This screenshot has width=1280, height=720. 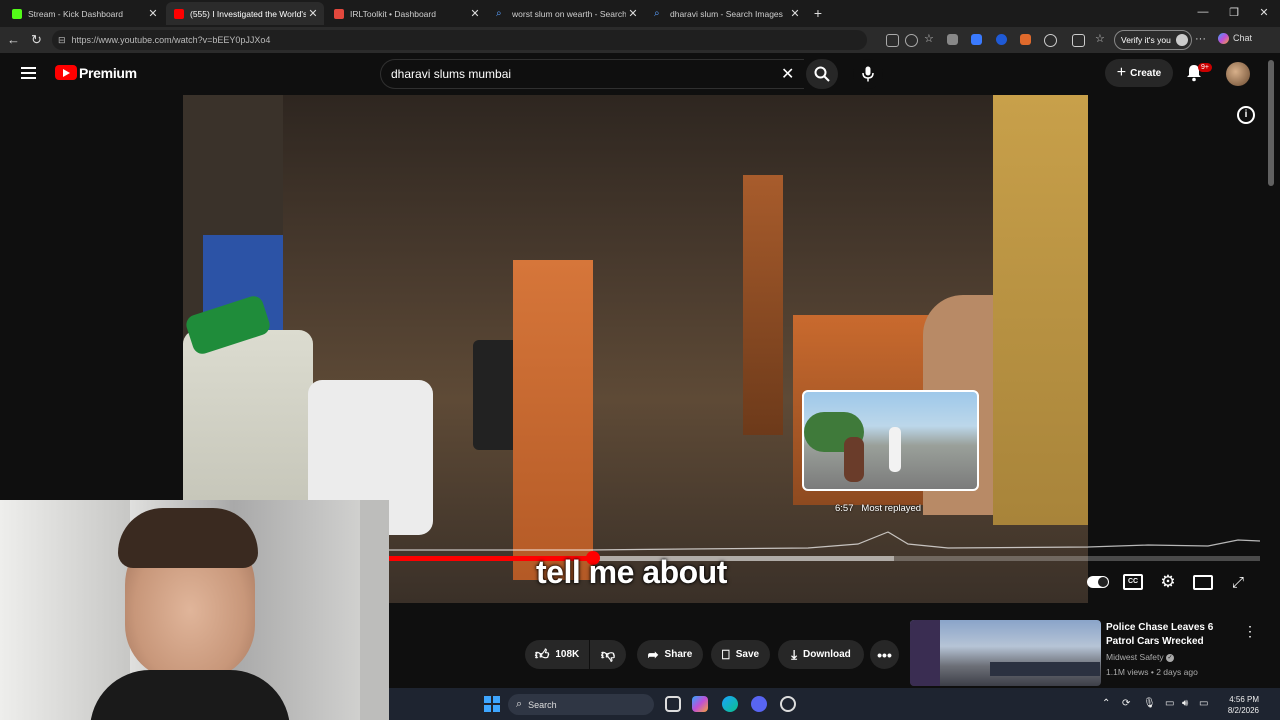 I want to click on webcam-doorframe, so click(x=374, y=610).